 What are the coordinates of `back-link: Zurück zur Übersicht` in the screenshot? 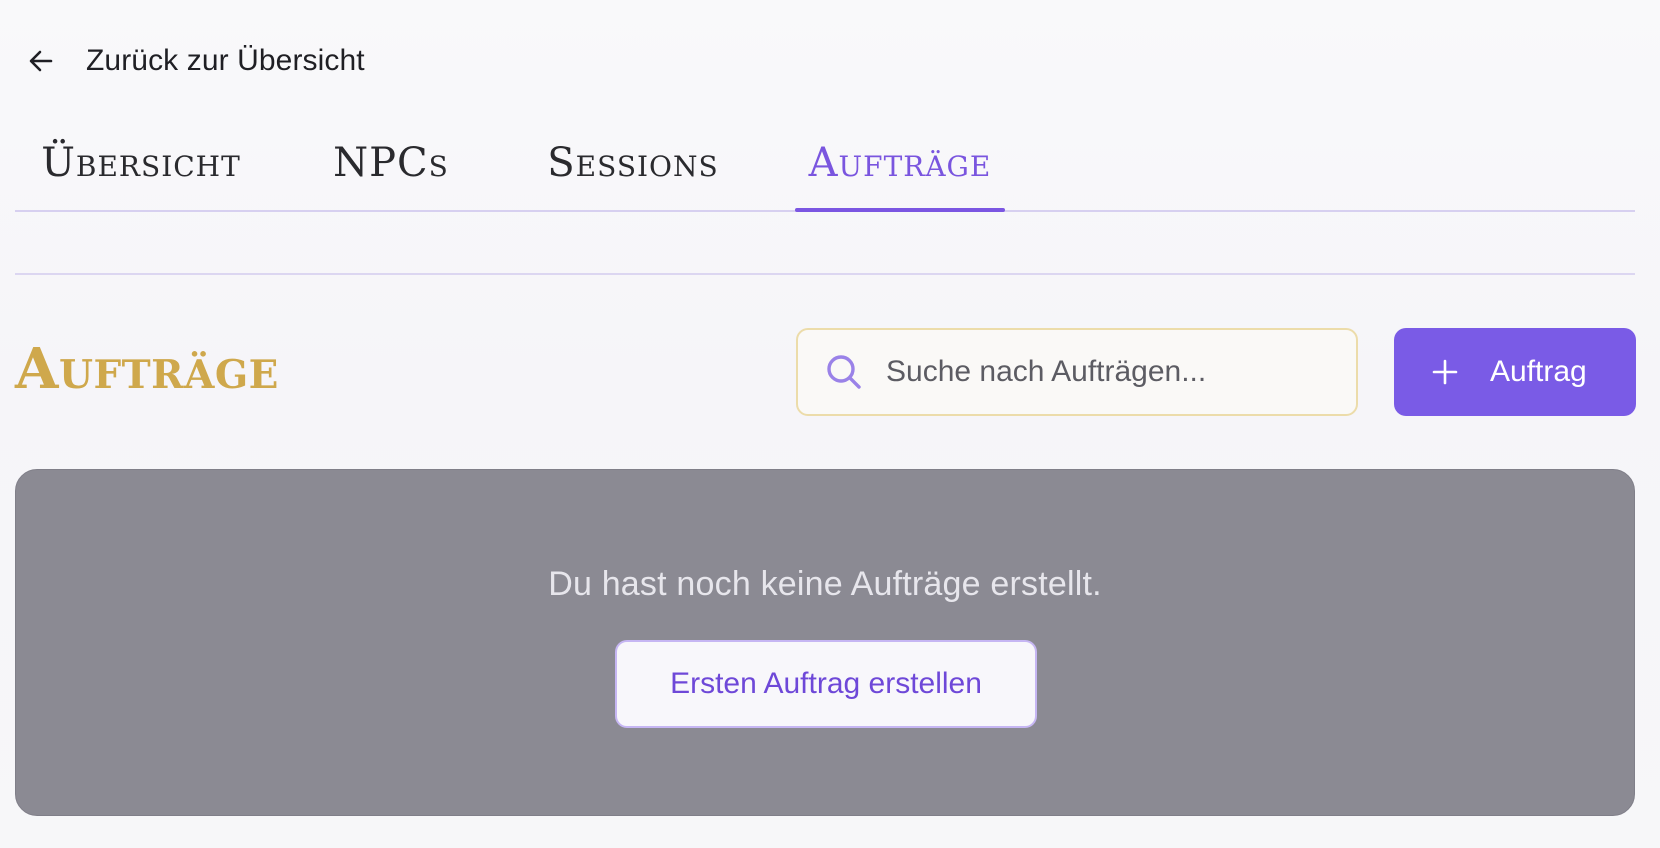 It's located at (195, 61).